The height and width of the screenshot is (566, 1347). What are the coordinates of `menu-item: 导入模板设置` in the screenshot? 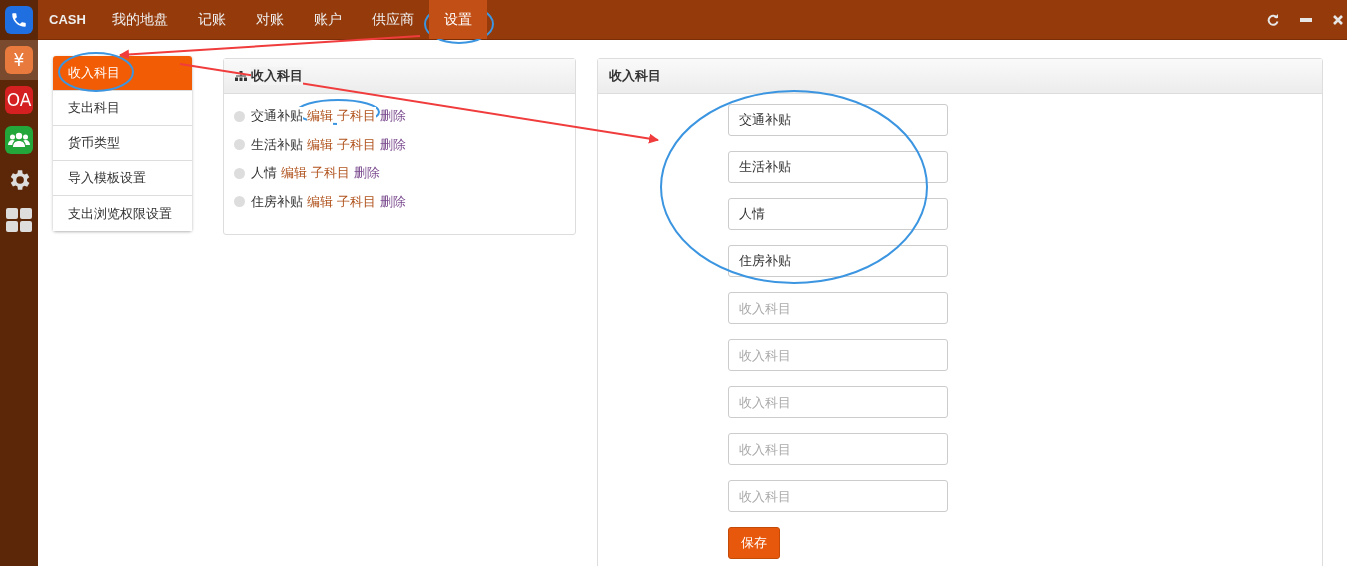 It's located at (122, 178).